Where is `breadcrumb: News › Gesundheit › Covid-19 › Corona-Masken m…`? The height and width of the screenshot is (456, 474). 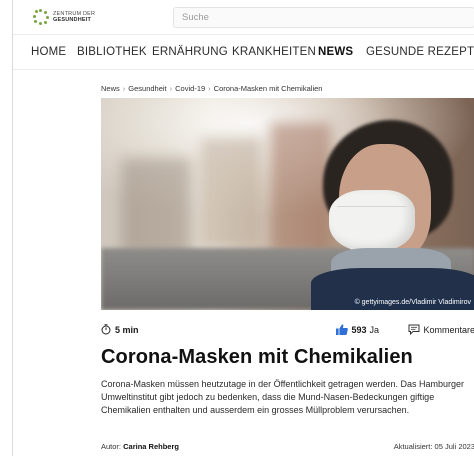 breadcrumb: News › Gesundheit › Covid-19 › Corona-Masken m… is located at coordinates (211, 88).